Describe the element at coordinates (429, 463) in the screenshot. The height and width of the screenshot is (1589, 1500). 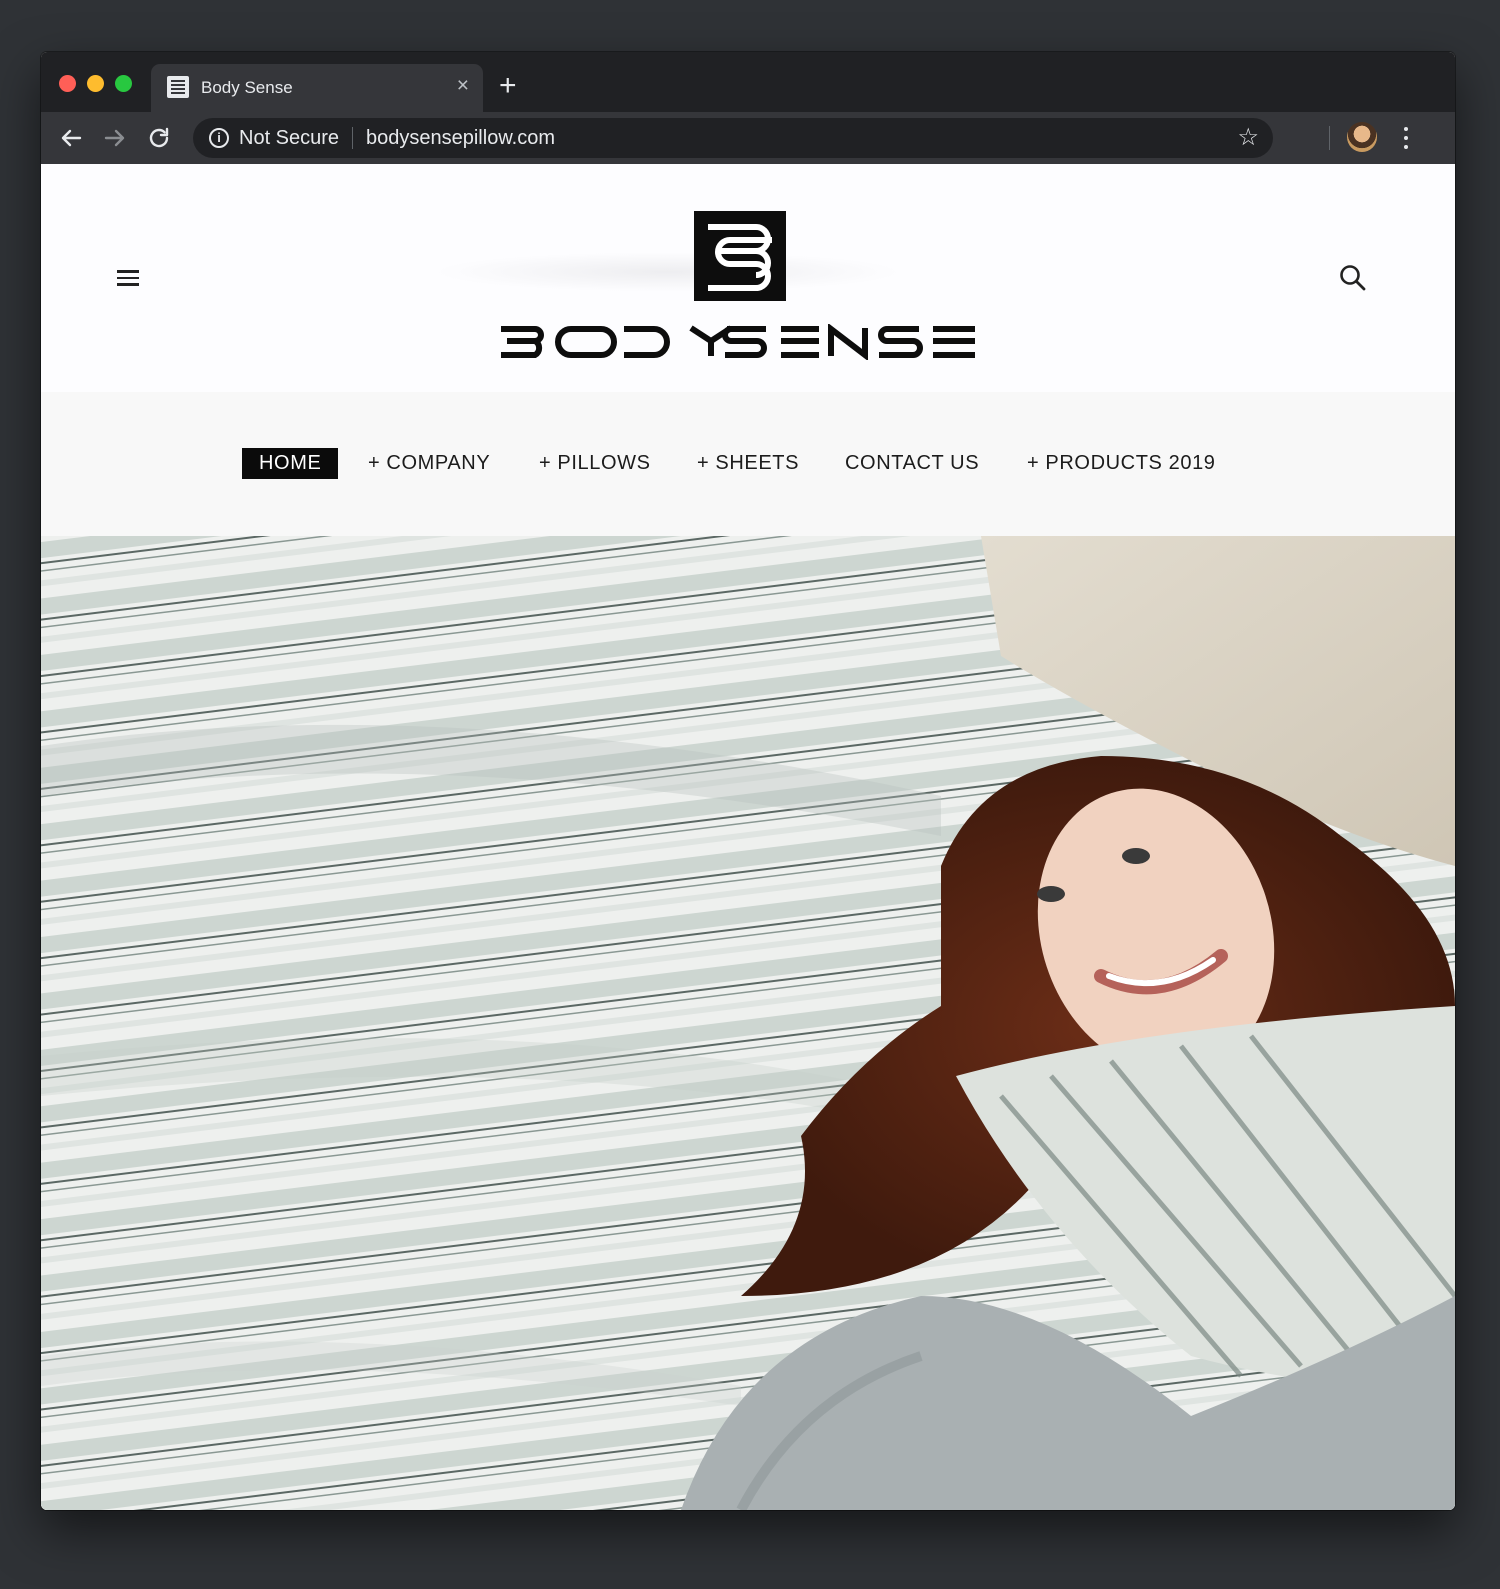
I see `nav-company: + COMPANY` at that location.